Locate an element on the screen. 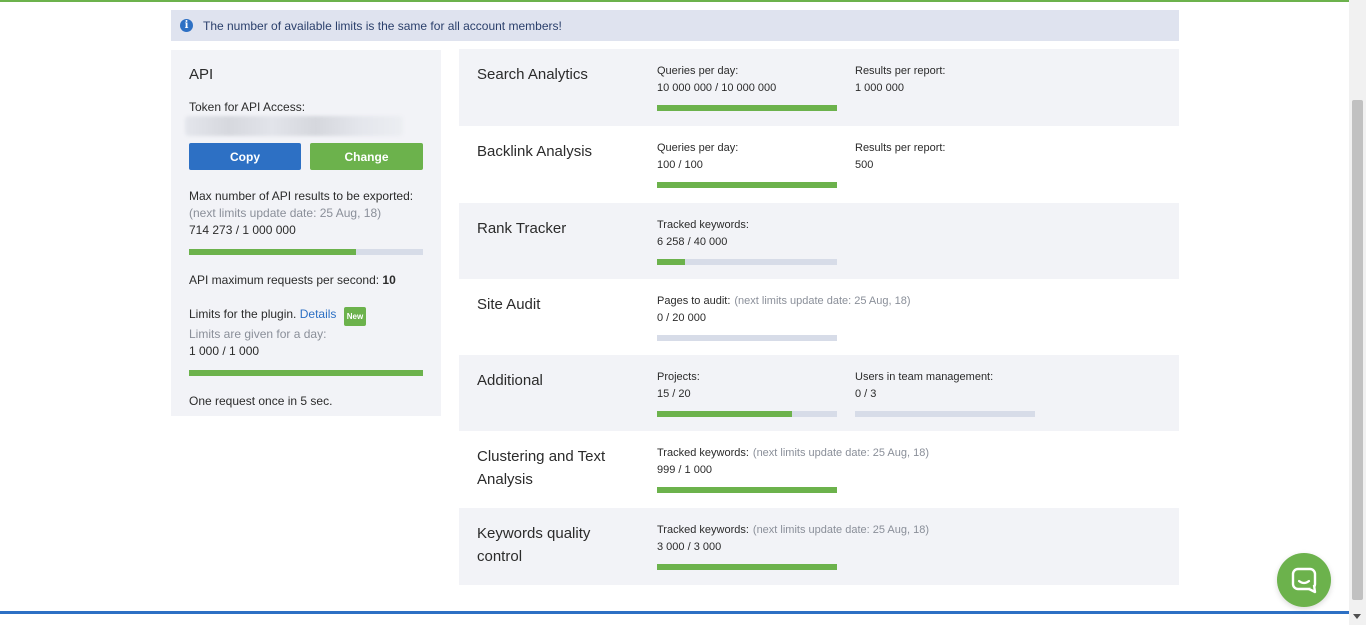  metric-label: Projects: is located at coordinates (678, 377).